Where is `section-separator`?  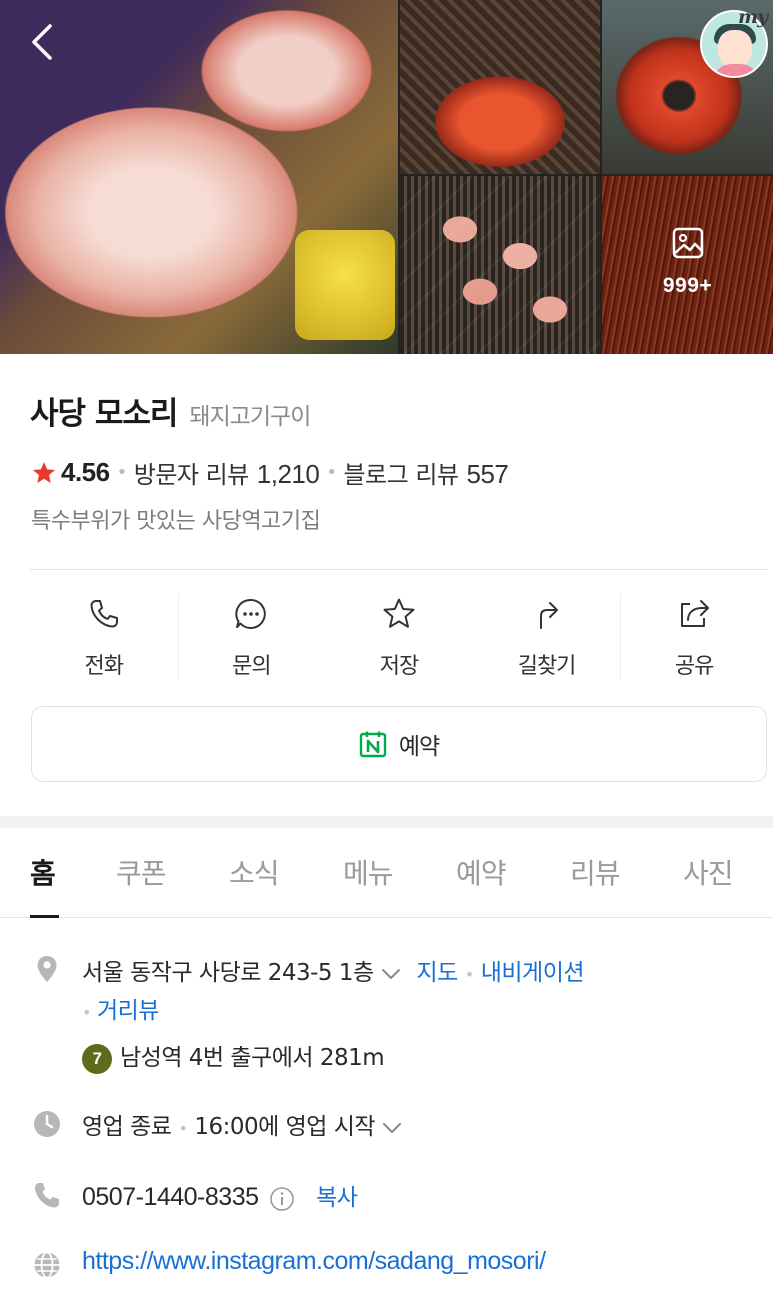 section-separator is located at coordinates (386, 822).